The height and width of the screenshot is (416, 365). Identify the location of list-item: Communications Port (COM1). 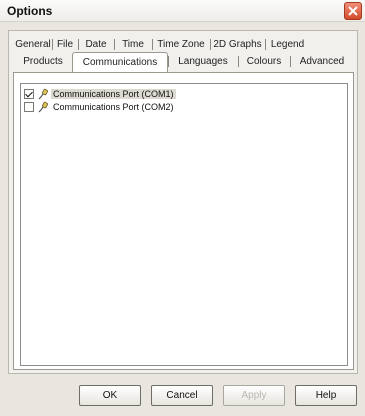
(98, 93).